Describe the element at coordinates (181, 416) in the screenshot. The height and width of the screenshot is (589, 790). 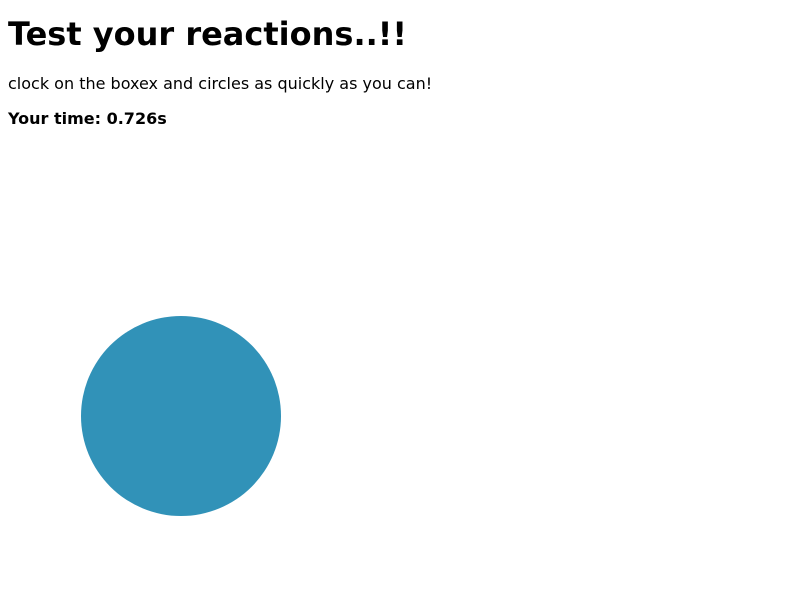
I see `target-circle` at that location.